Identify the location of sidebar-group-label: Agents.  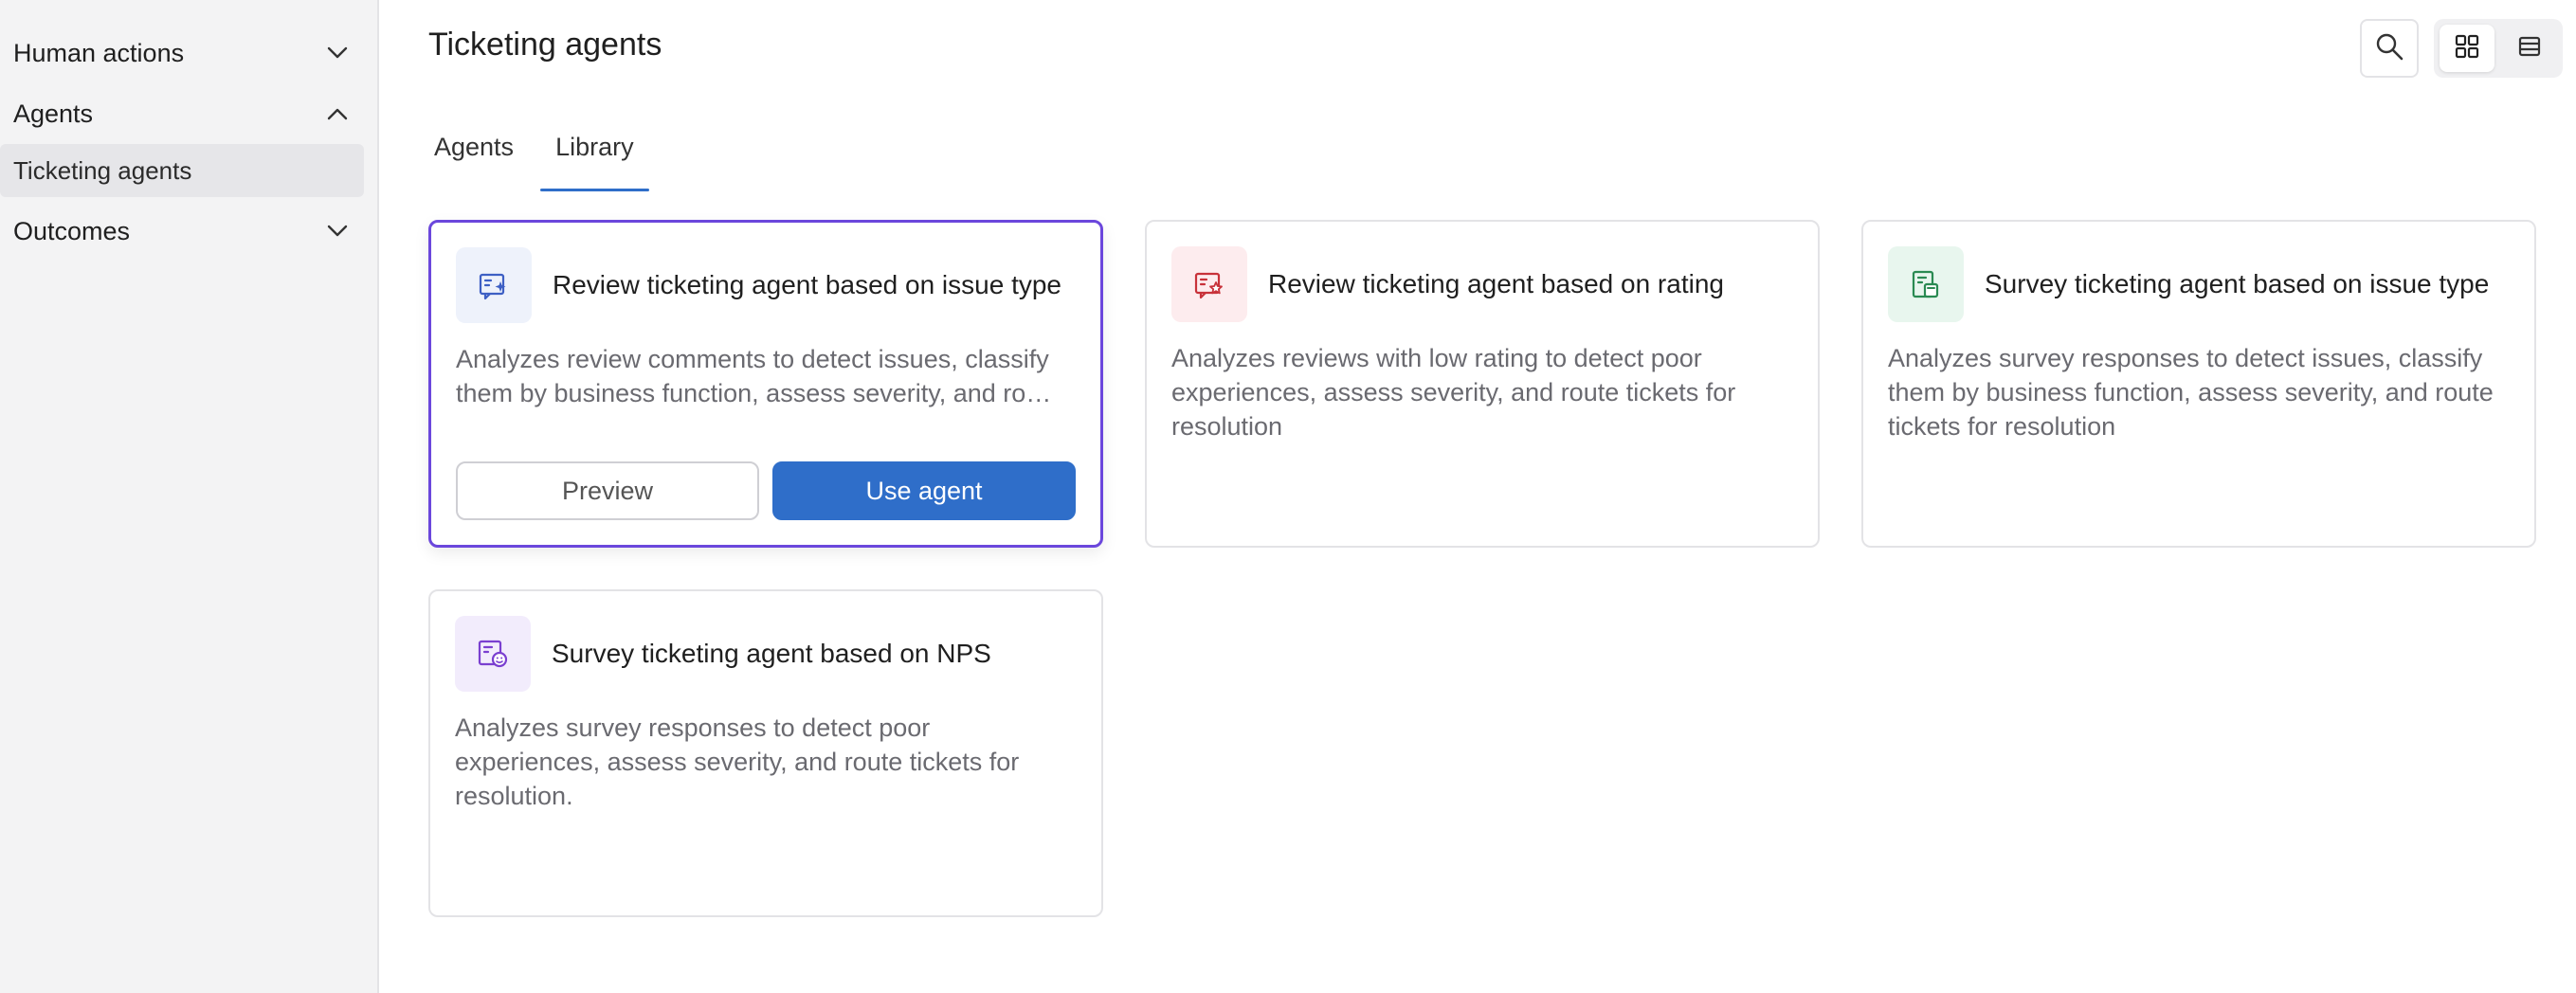
(53, 113).